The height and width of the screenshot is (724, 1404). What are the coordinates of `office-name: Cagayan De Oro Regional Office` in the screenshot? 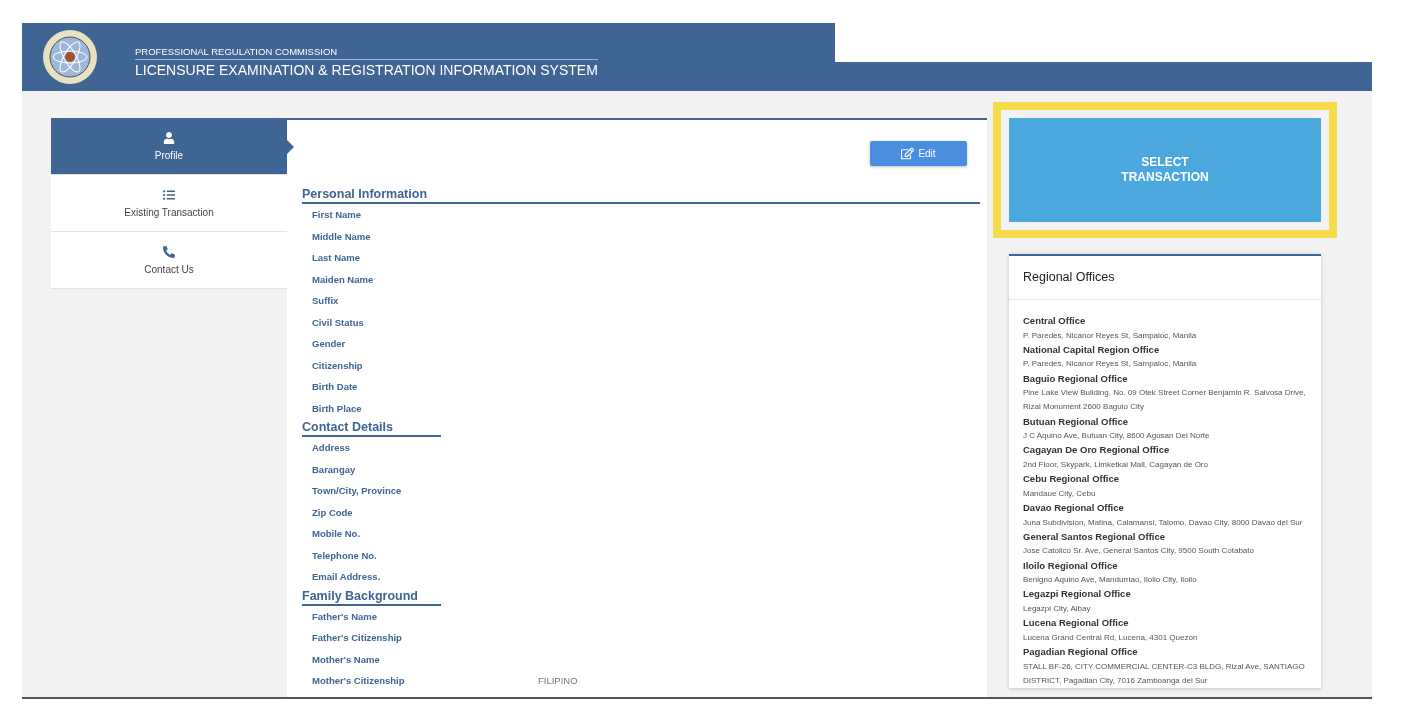 It's located at (1097, 450).